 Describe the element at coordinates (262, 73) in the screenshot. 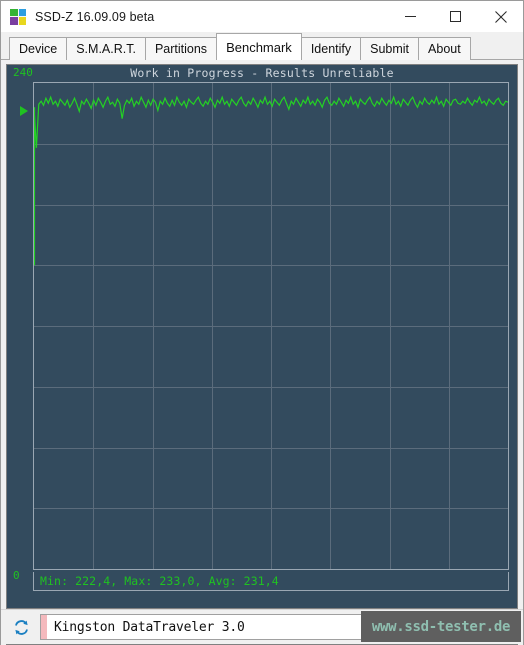

I see `chart-warning-title: Work in Progress - Results Unreliable` at that location.